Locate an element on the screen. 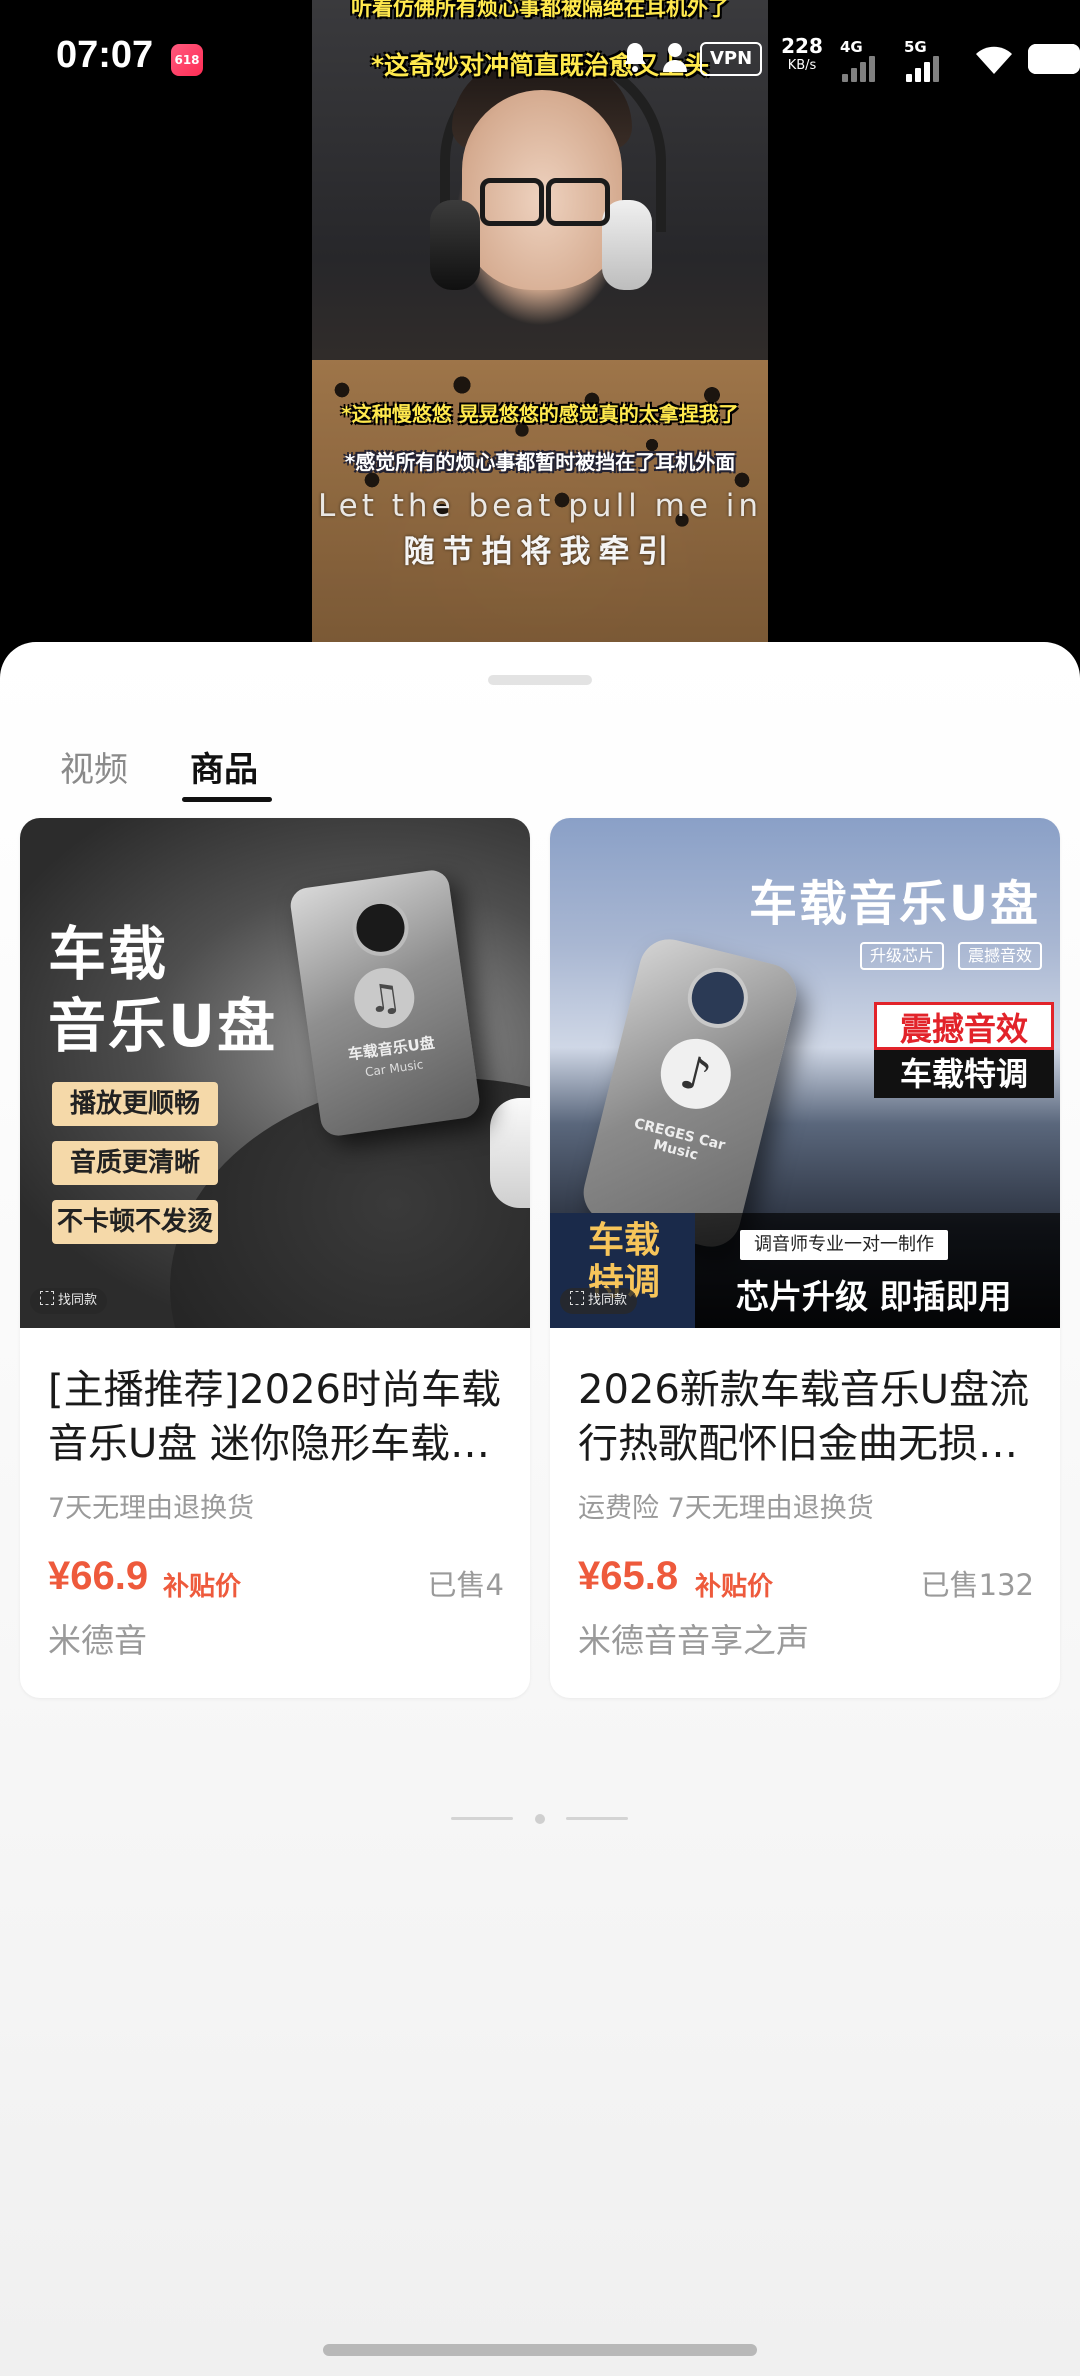 The width and height of the screenshot is (1080, 2376). network-speed: 228 KB/s is located at coordinates (802, 56).